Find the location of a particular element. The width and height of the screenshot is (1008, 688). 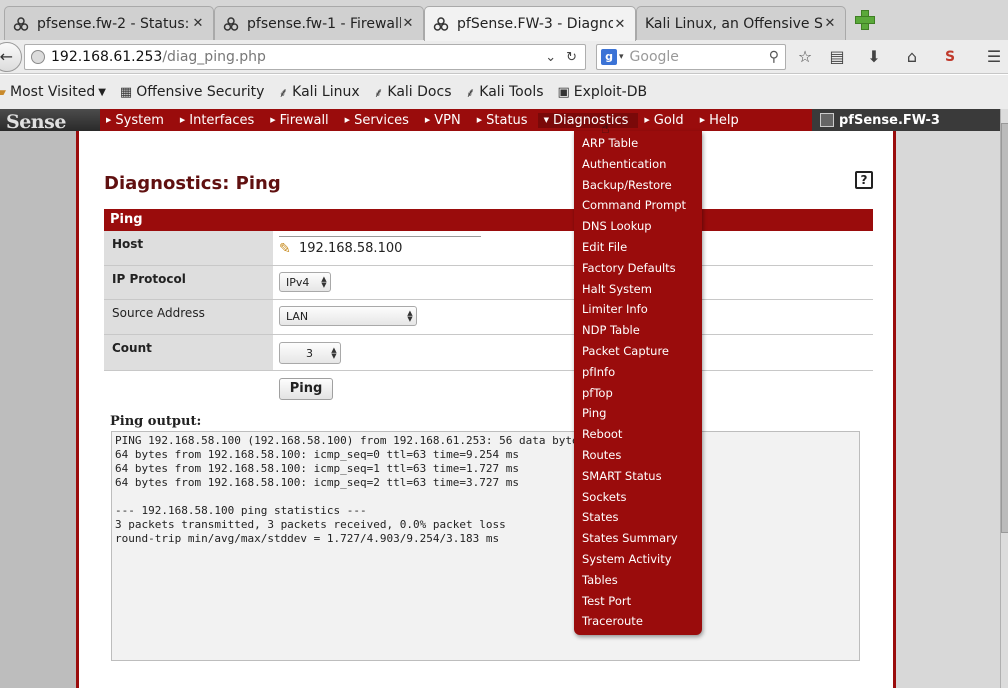

diagnostics-menu-item: Ping is located at coordinates (638, 413).